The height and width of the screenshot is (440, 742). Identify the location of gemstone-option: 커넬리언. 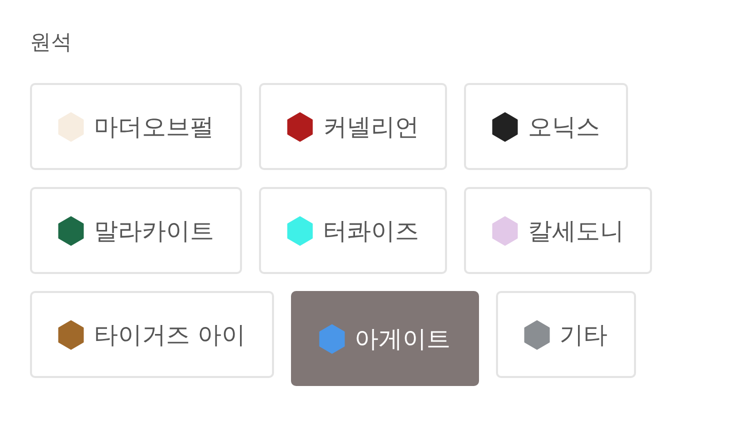
(353, 126).